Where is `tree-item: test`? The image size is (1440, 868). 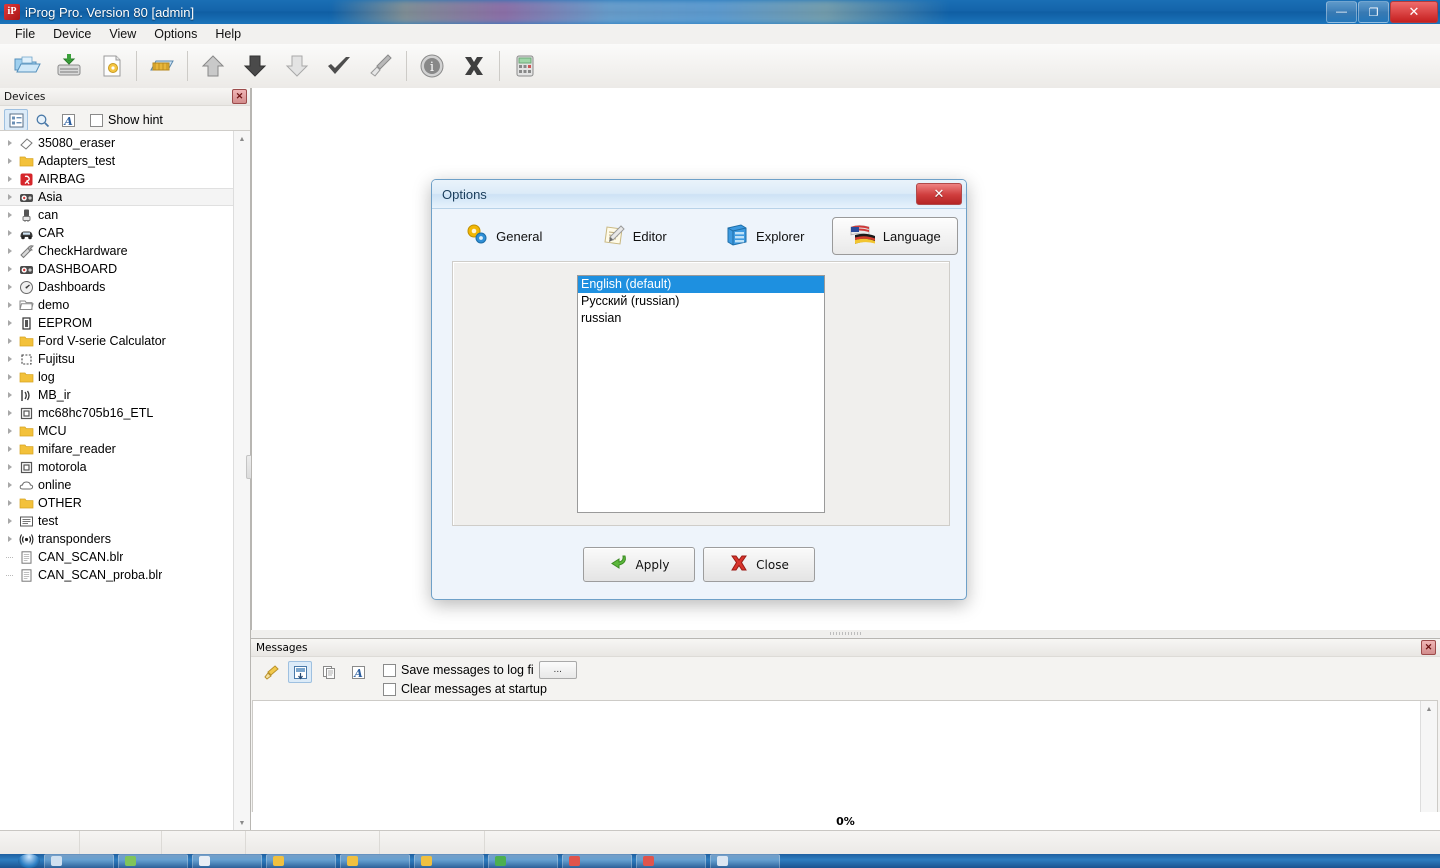 tree-item: test is located at coordinates (116, 521).